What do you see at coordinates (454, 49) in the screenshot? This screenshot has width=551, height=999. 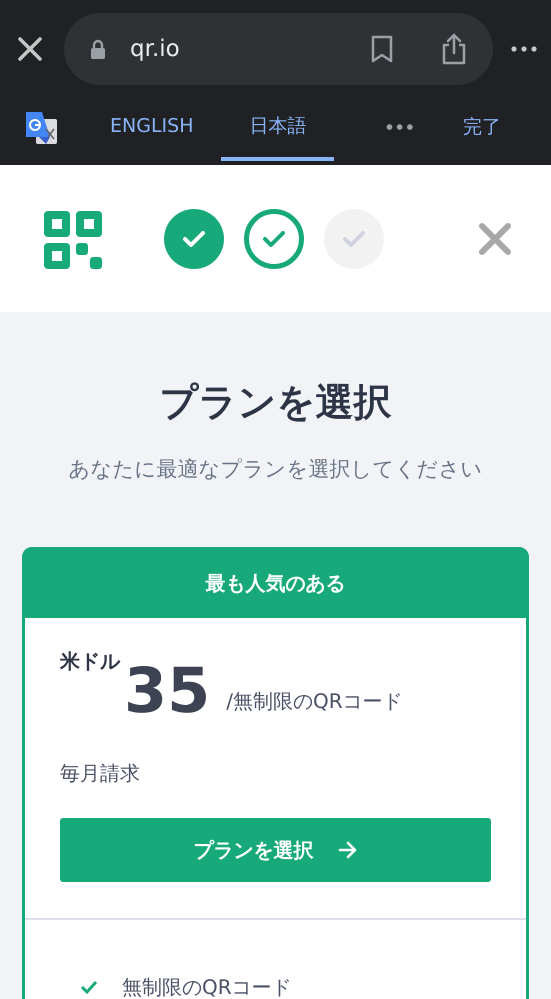 I see `share-icon` at bounding box center [454, 49].